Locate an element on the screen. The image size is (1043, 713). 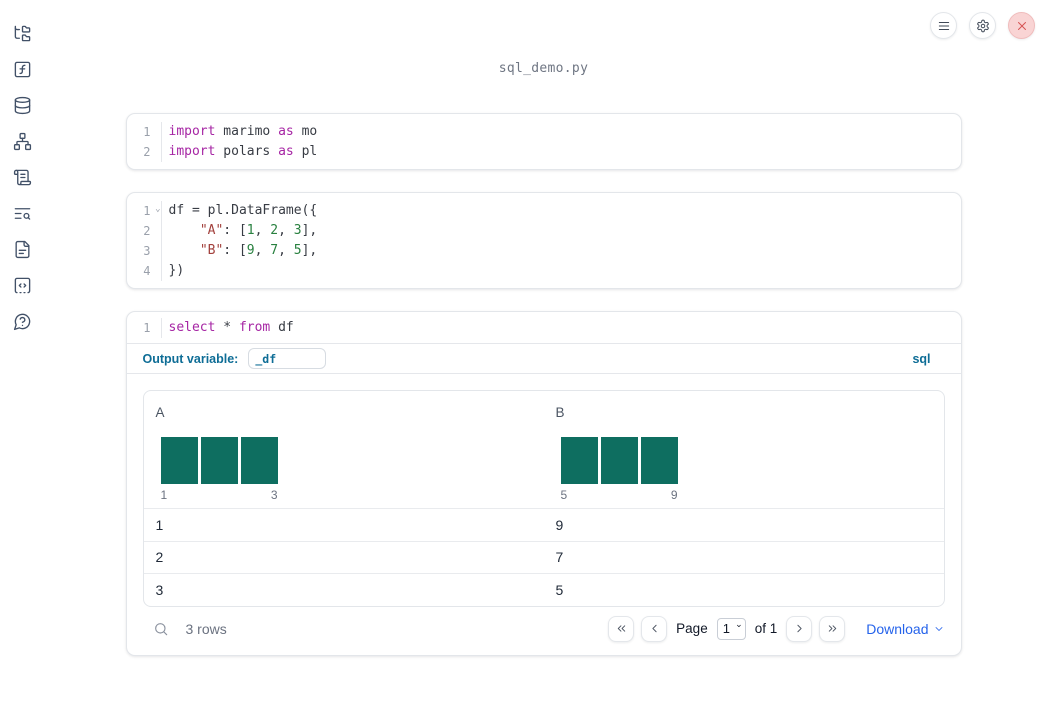
sidebar-item-datasources is located at coordinates (22, 105).